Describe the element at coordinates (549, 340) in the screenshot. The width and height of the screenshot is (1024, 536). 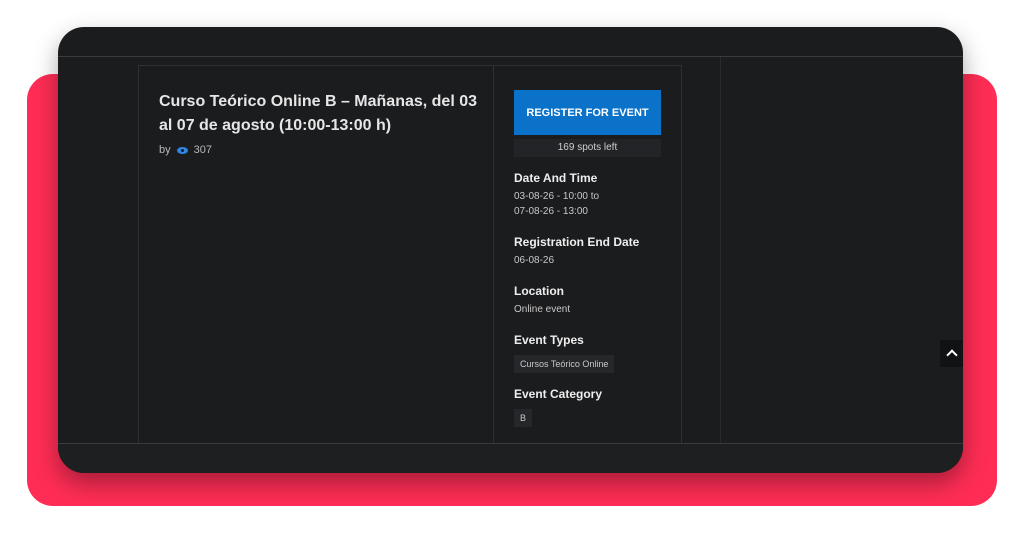
I see `event-types-title: Event Types` at that location.